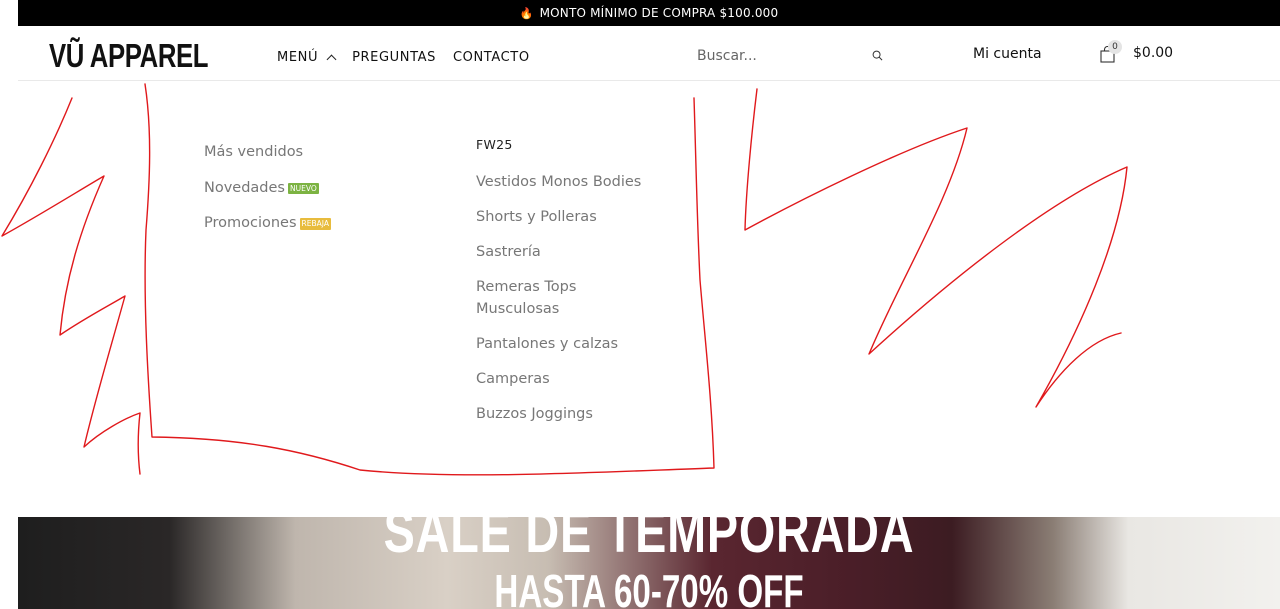 The image size is (1280, 609). Describe the element at coordinates (649, 541) in the screenshot. I see `hero-title: SALE DE TEMPORADA` at that location.